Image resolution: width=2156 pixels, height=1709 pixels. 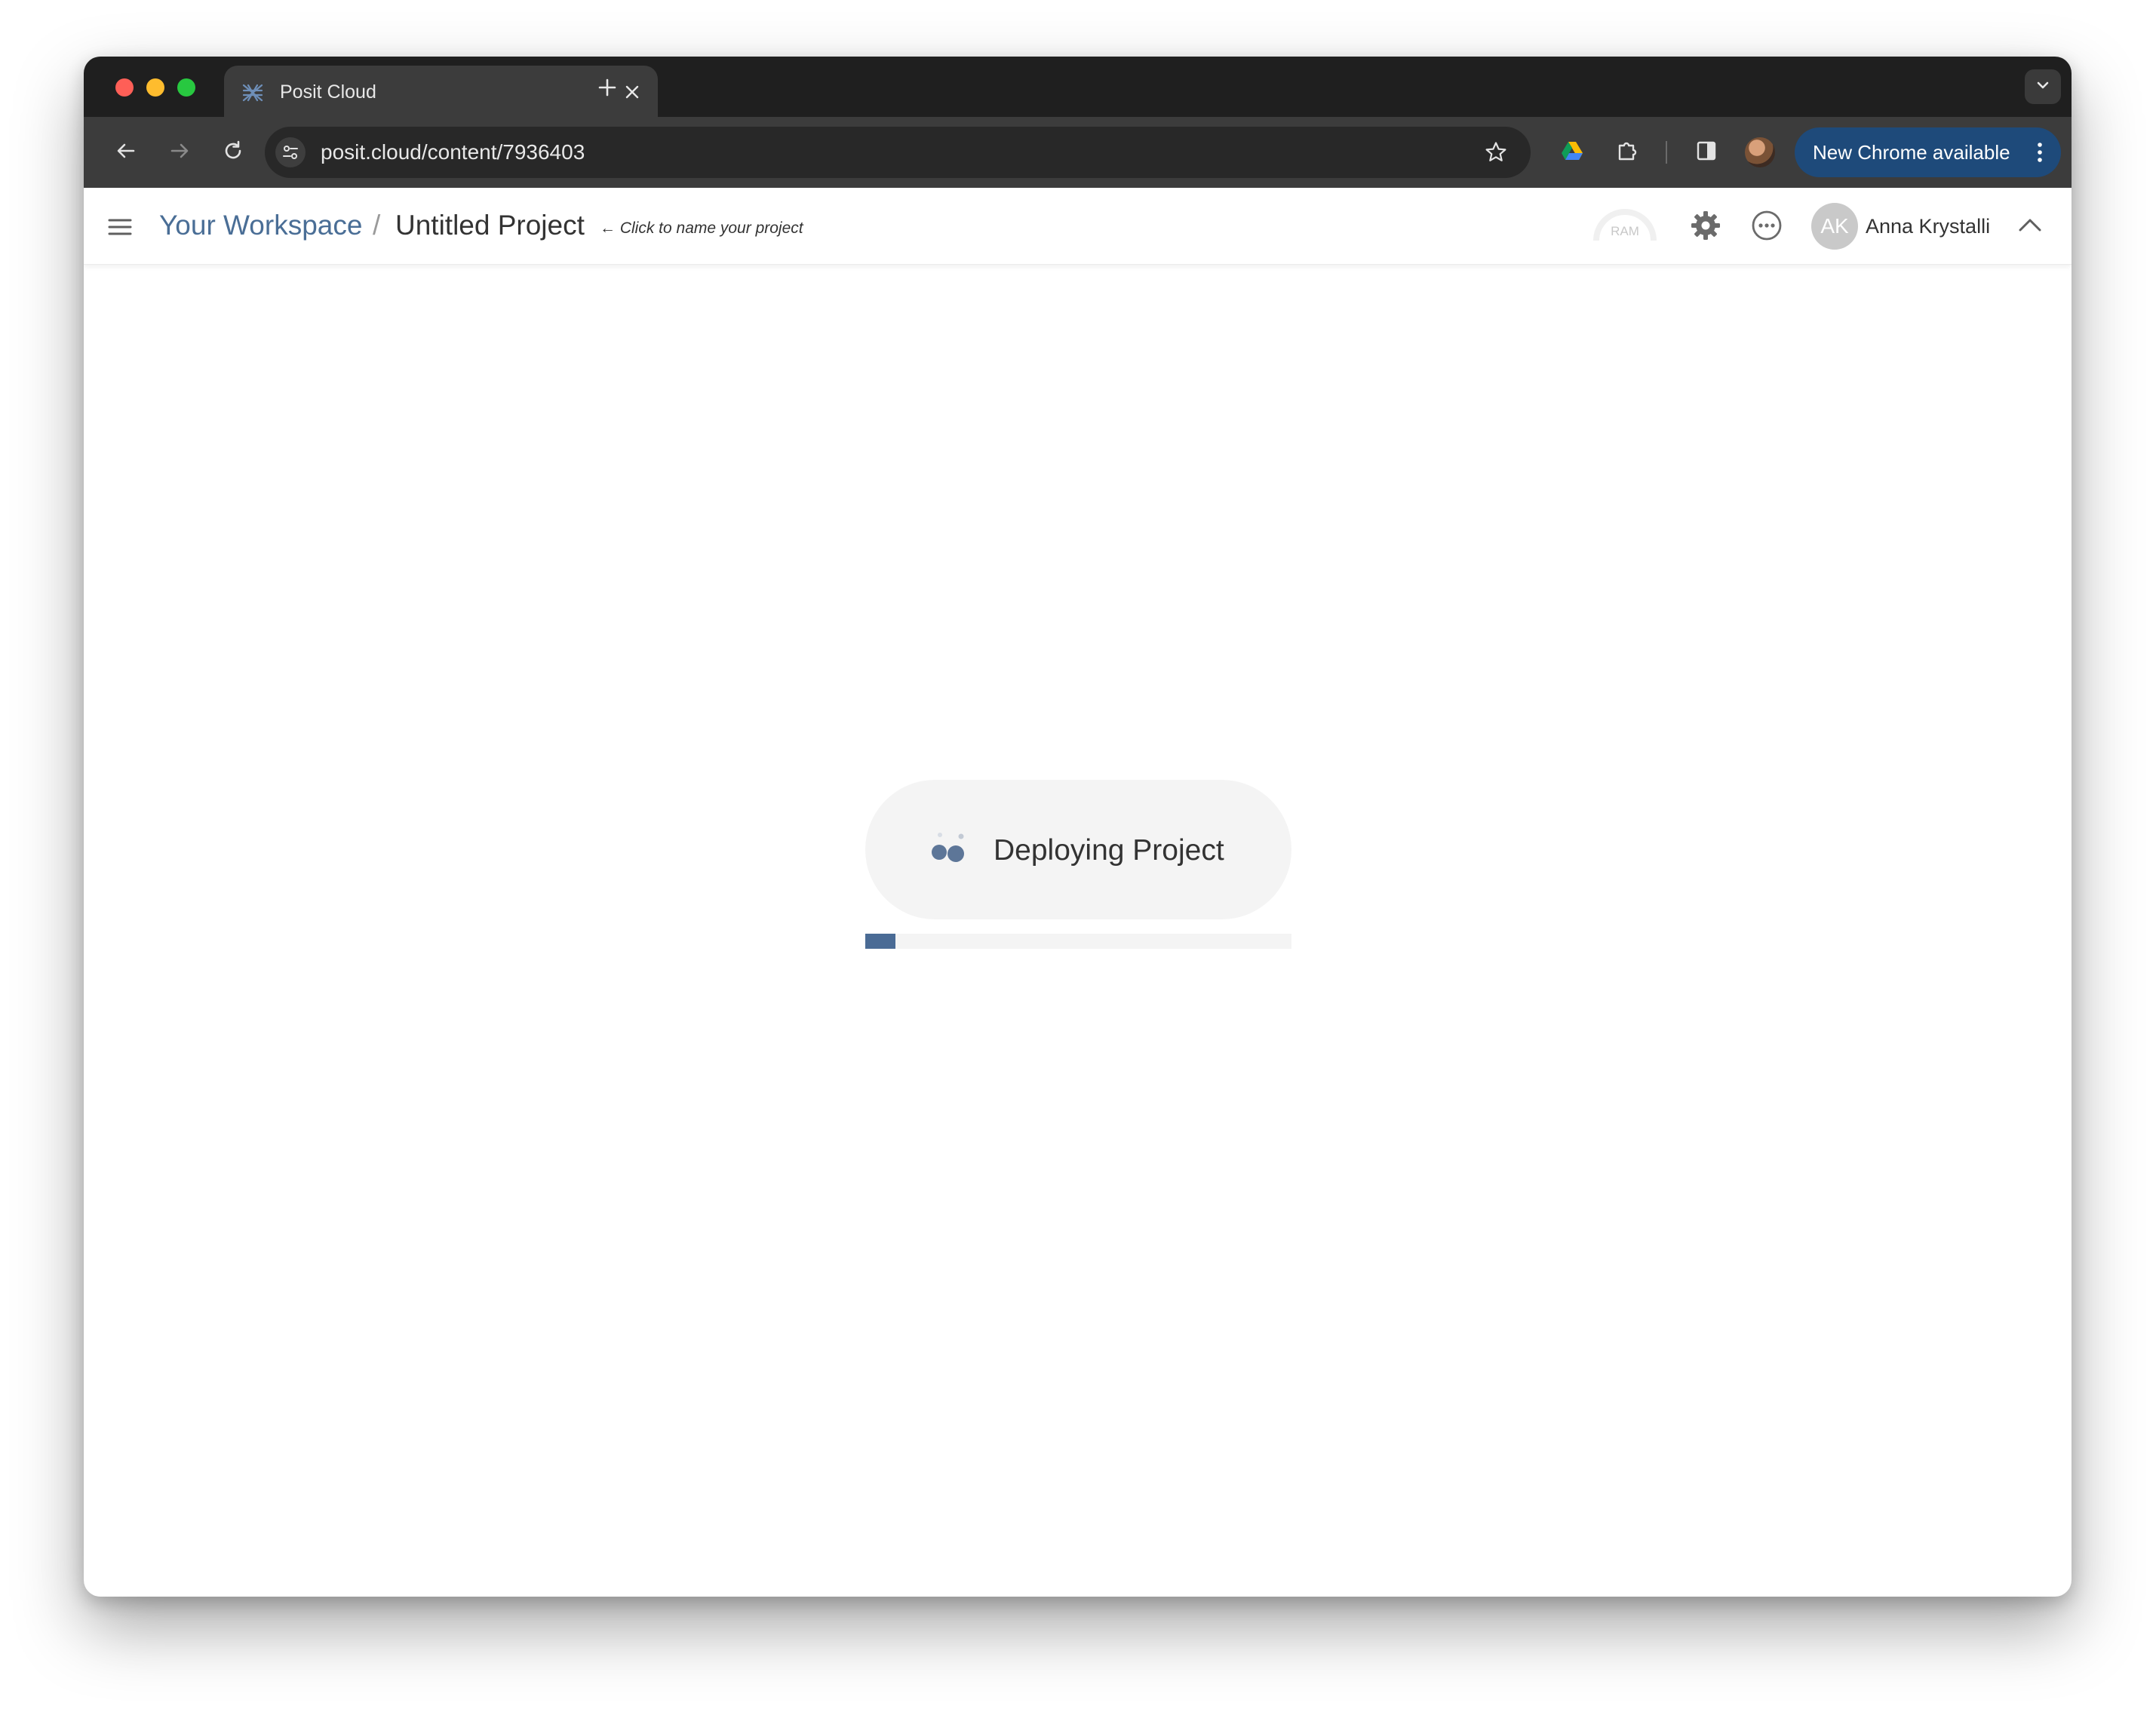 What do you see at coordinates (1835, 226) in the screenshot?
I see `avatar: AK` at bounding box center [1835, 226].